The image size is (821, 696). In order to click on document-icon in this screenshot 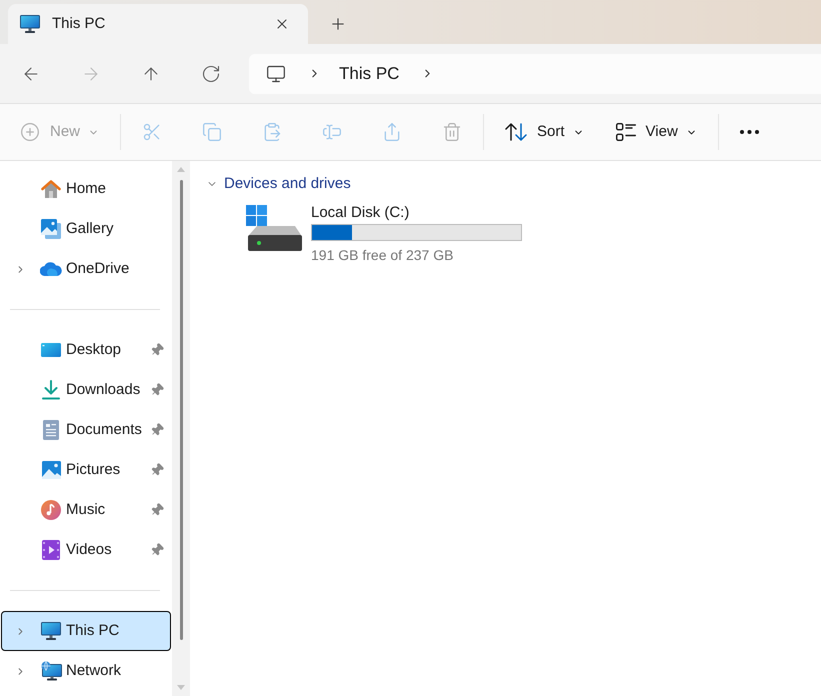, I will do `click(51, 430)`.